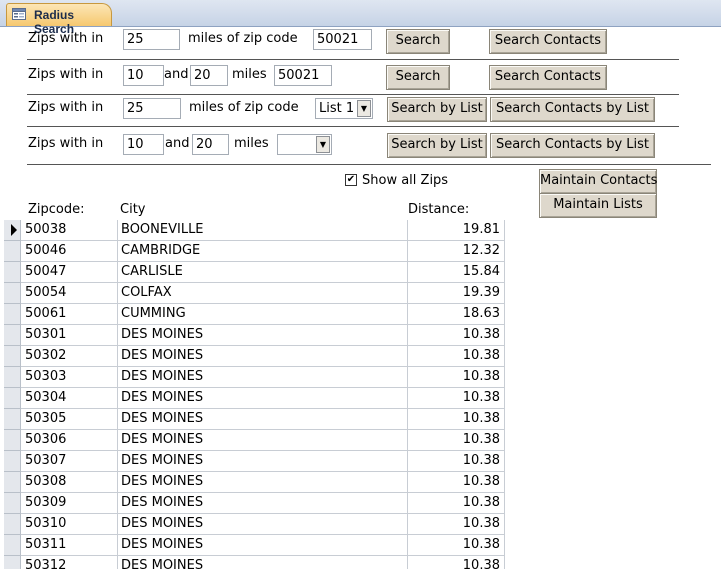  Describe the element at coordinates (151, 39) in the screenshot. I see `row1-miles-input: 25` at that location.